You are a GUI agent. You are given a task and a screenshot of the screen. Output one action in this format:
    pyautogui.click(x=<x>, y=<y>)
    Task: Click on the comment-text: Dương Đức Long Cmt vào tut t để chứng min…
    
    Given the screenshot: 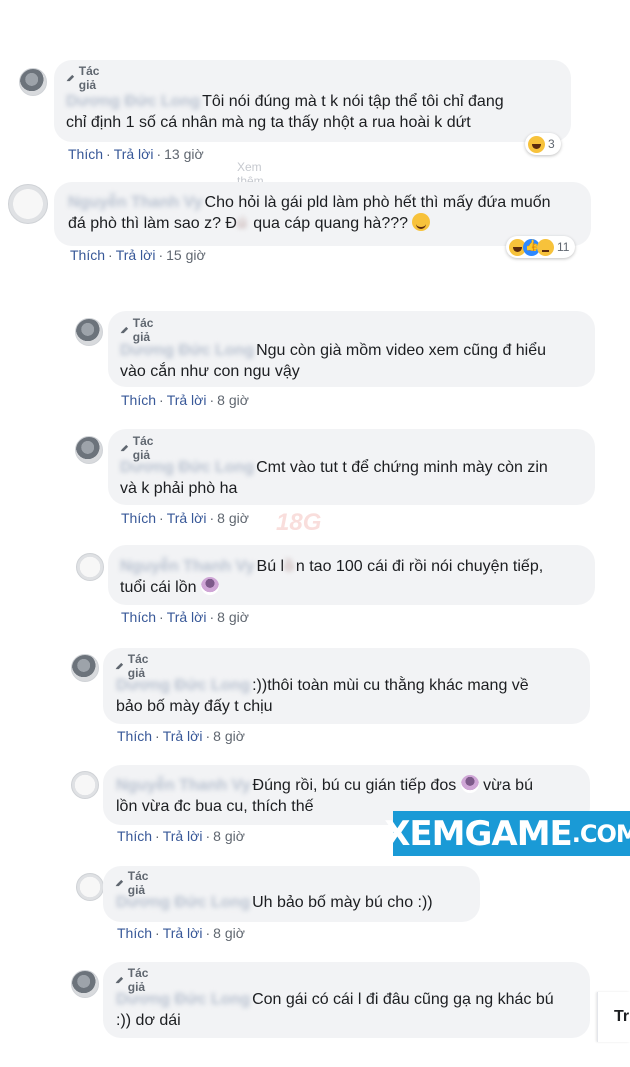 What is the action you would take?
    pyautogui.click(x=334, y=477)
    